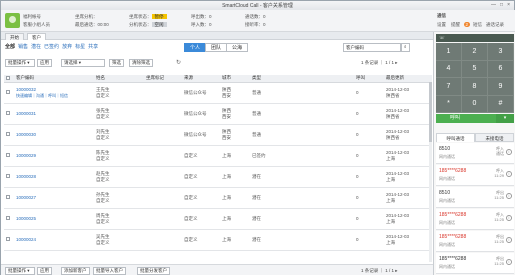 The height and width of the screenshot is (275, 515). Describe the element at coordinates (441, 25) in the screenshot. I see `settings-link: 设置` at that location.